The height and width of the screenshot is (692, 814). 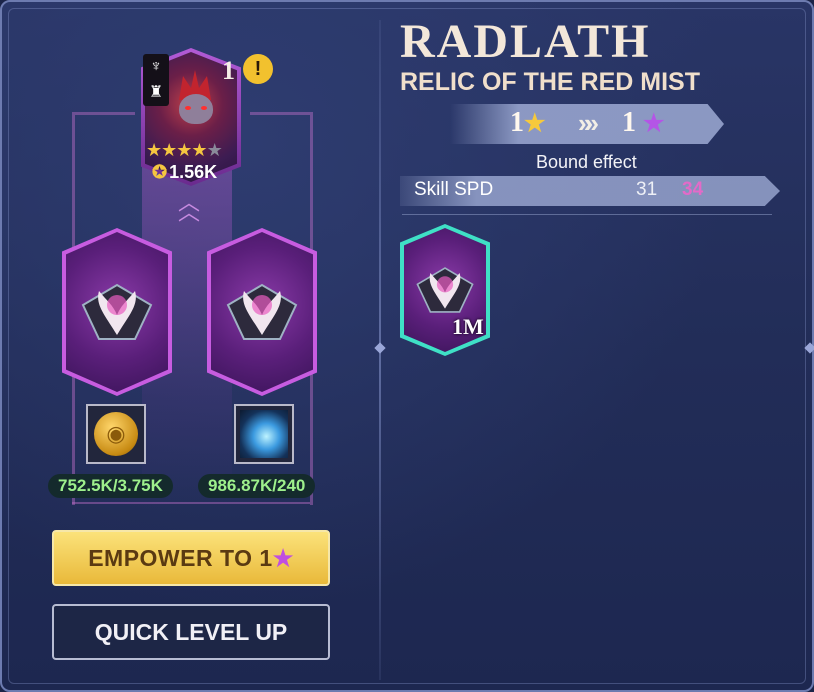 I want to click on demon-faction-icon: ♆, so click(x=156, y=66).